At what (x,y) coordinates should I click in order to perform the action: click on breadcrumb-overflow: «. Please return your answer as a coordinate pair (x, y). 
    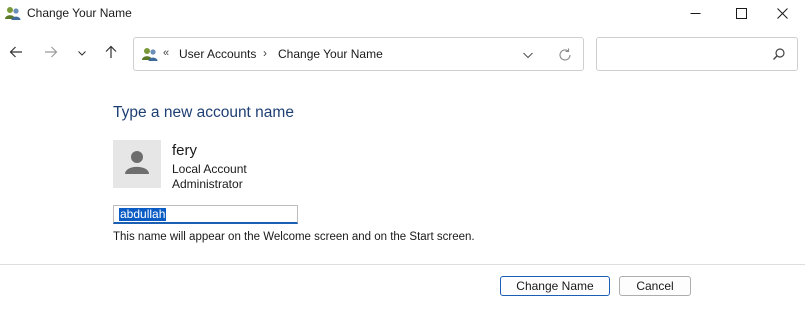
    Looking at the image, I should click on (166, 53).